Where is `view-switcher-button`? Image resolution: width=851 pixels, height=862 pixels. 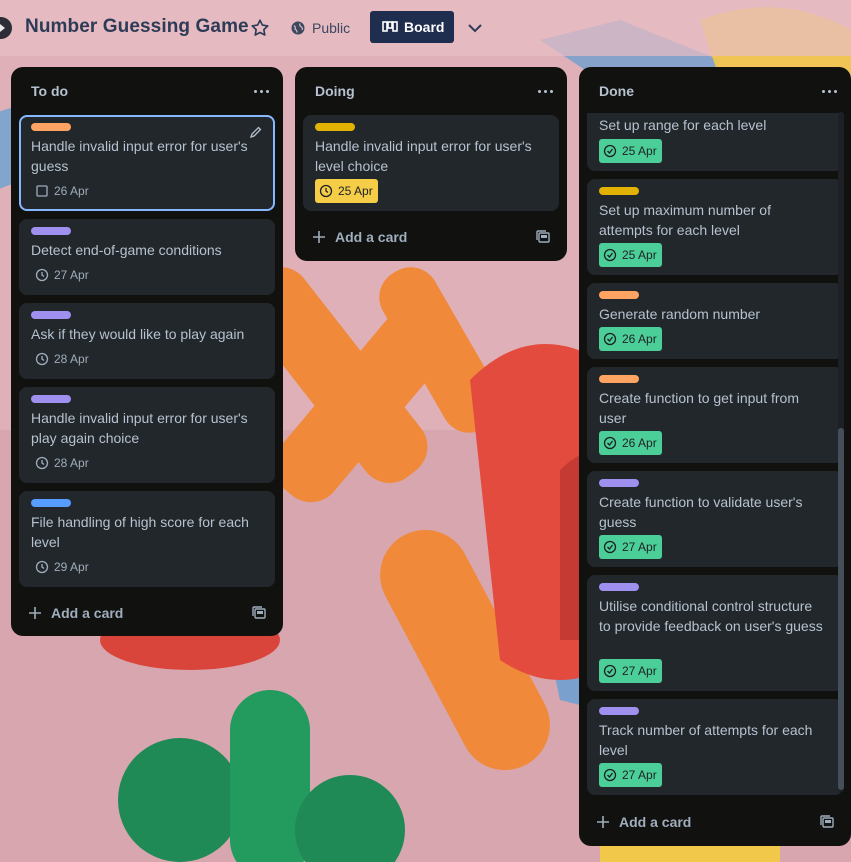 view-switcher-button is located at coordinates (475, 28).